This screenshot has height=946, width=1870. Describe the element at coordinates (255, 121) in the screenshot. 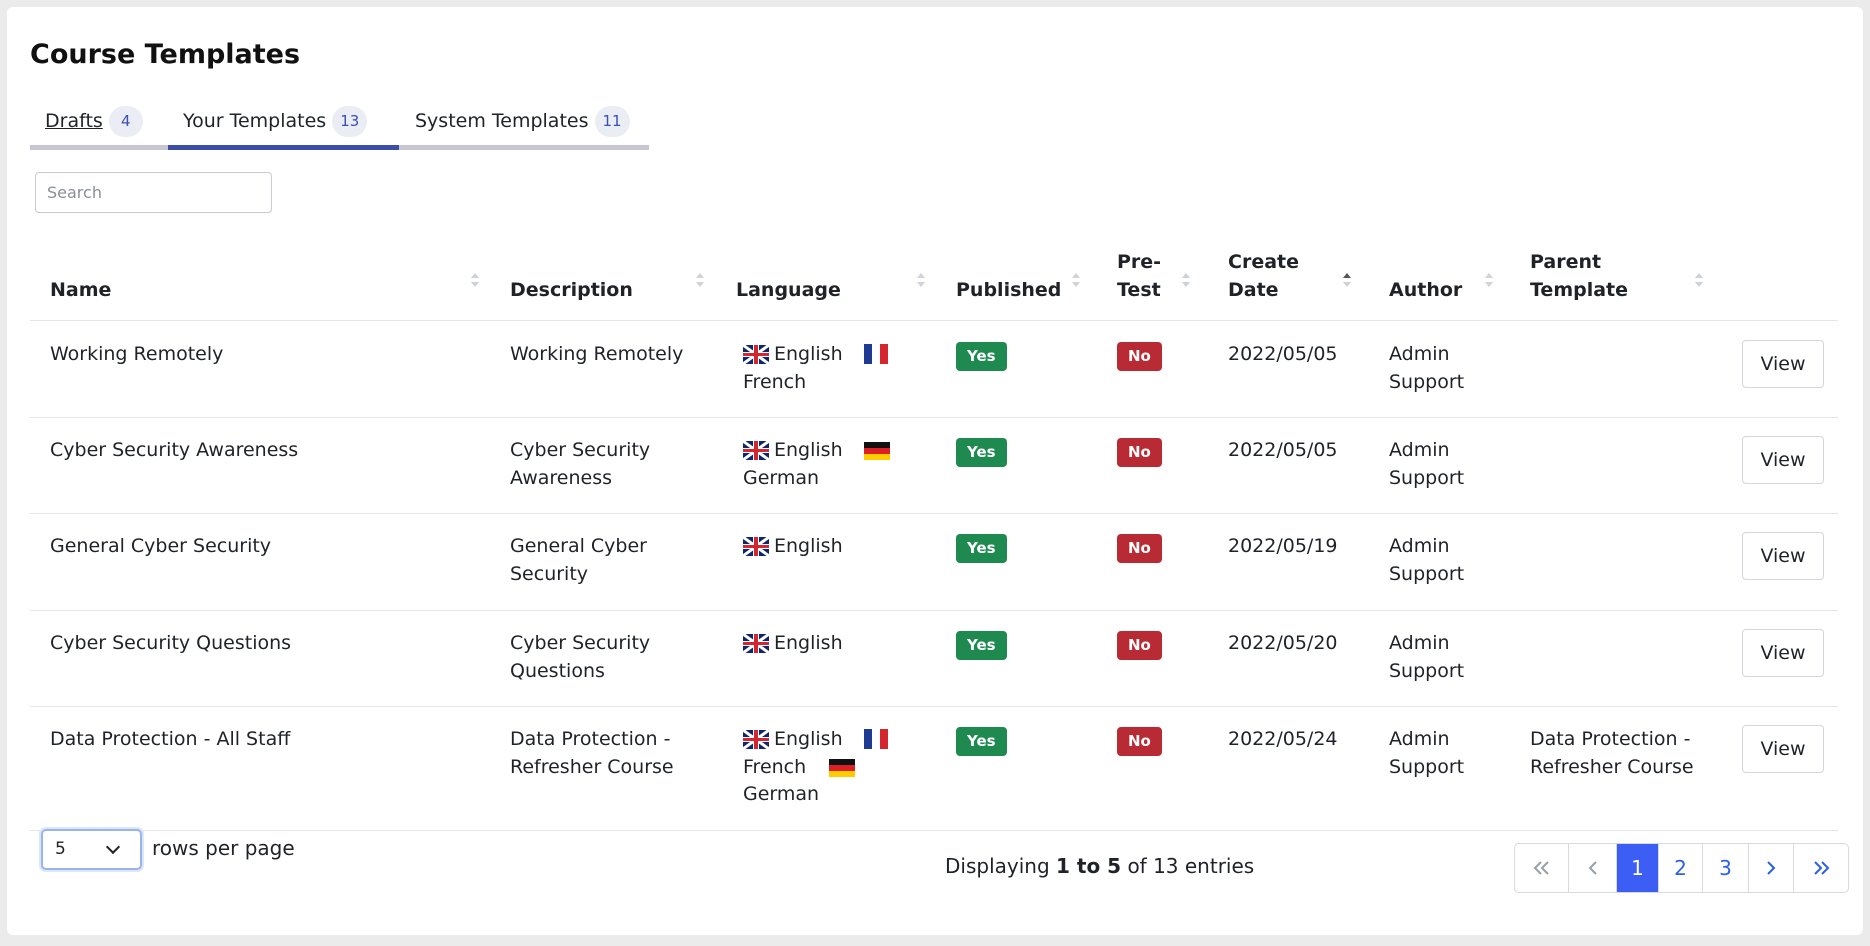

I see `tab-label: Your Templates` at that location.